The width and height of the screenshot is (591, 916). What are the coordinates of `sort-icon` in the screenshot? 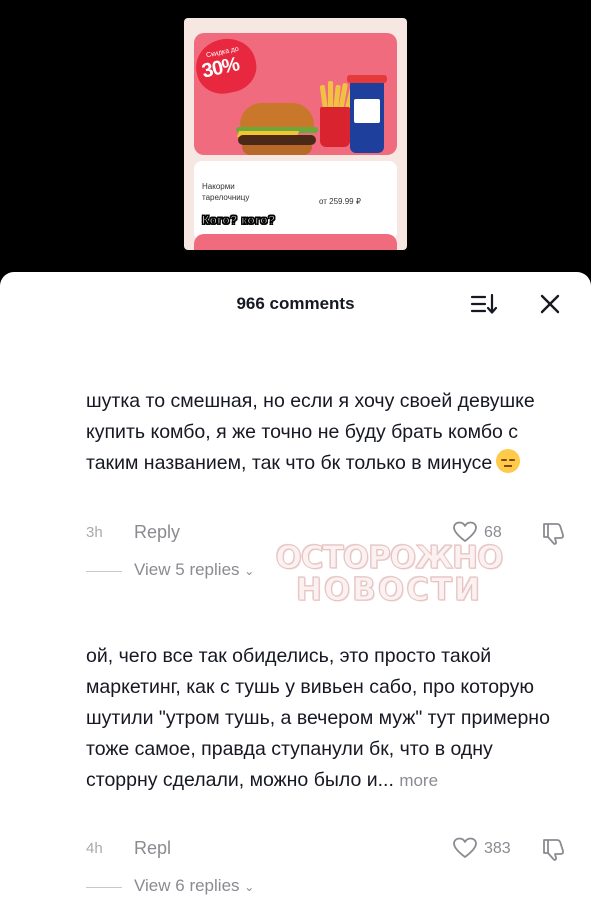 It's located at (484, 304).